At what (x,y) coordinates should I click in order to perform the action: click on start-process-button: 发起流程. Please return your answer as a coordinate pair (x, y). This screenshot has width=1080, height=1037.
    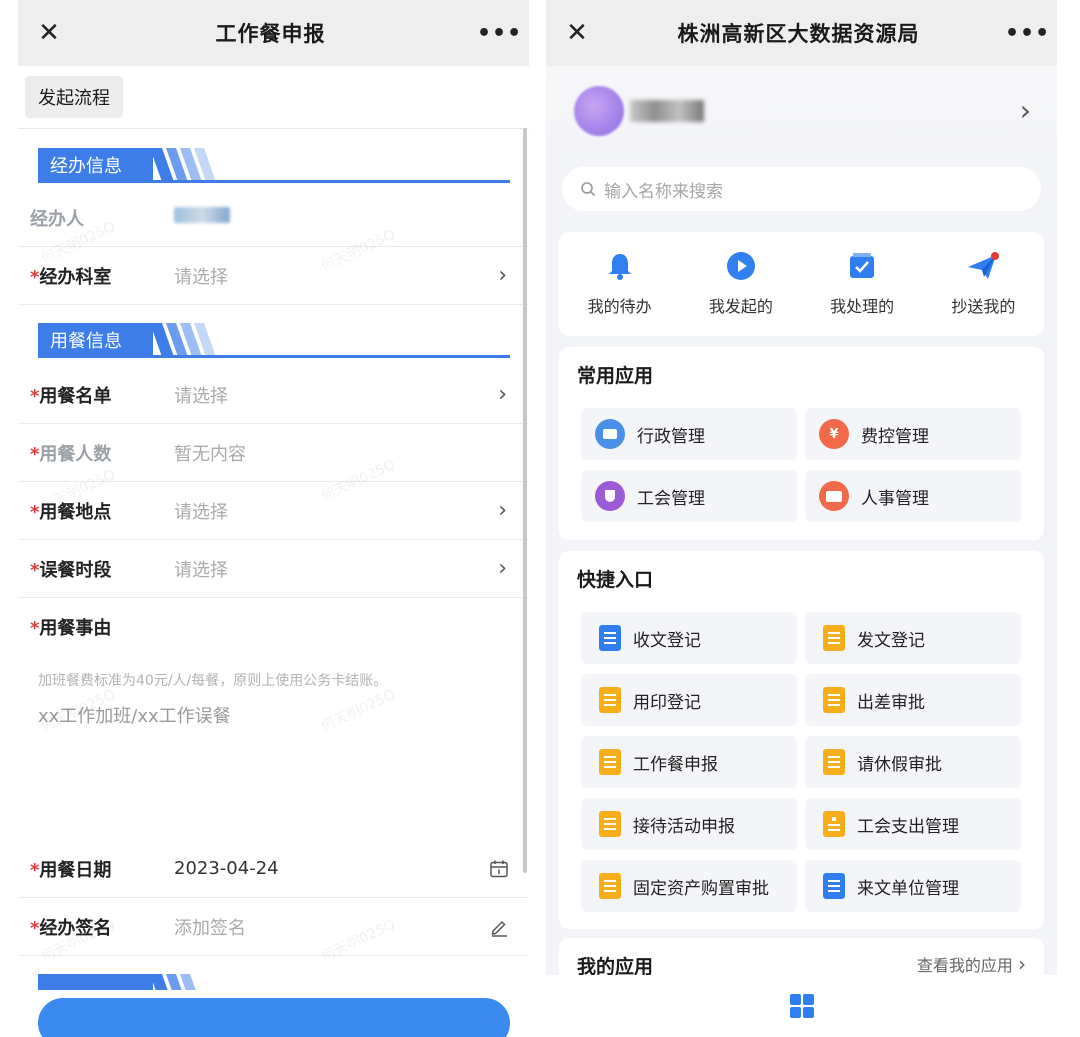
    Looking at the image, I should click on (74, 97).